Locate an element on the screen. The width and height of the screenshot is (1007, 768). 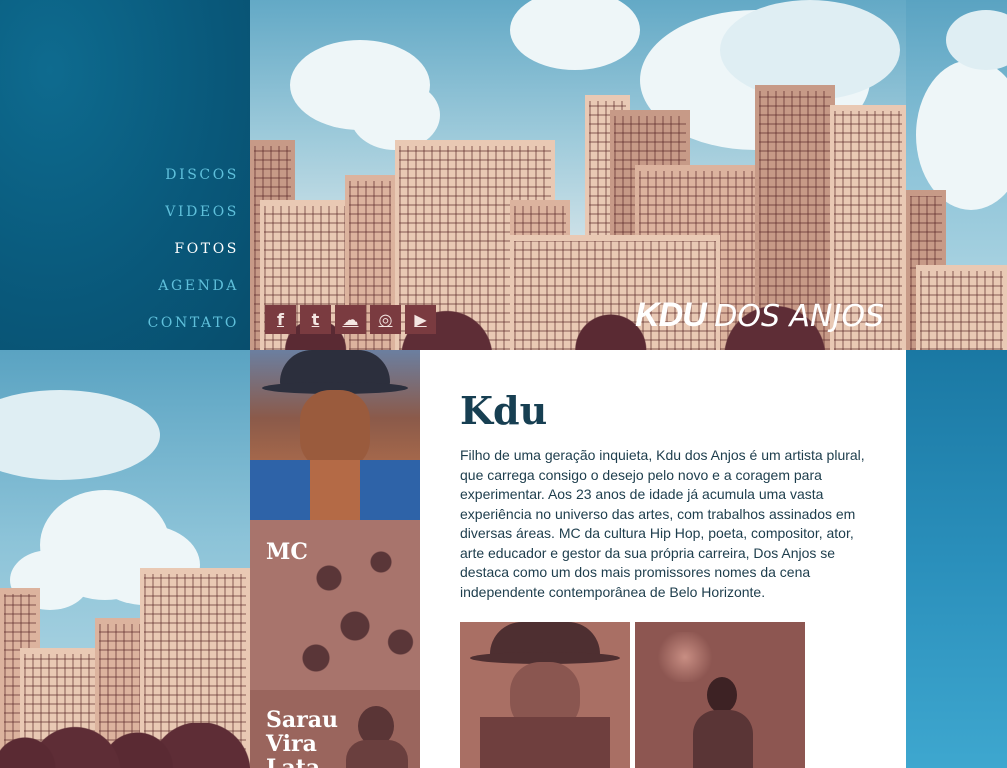
nav-item-fotos: FOTOS is located at coordinates (206, 249).